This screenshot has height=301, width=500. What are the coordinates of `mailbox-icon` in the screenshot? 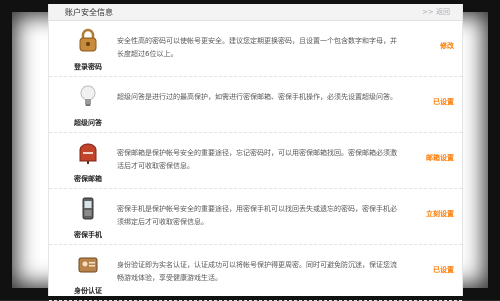 It's located at (88, 153).